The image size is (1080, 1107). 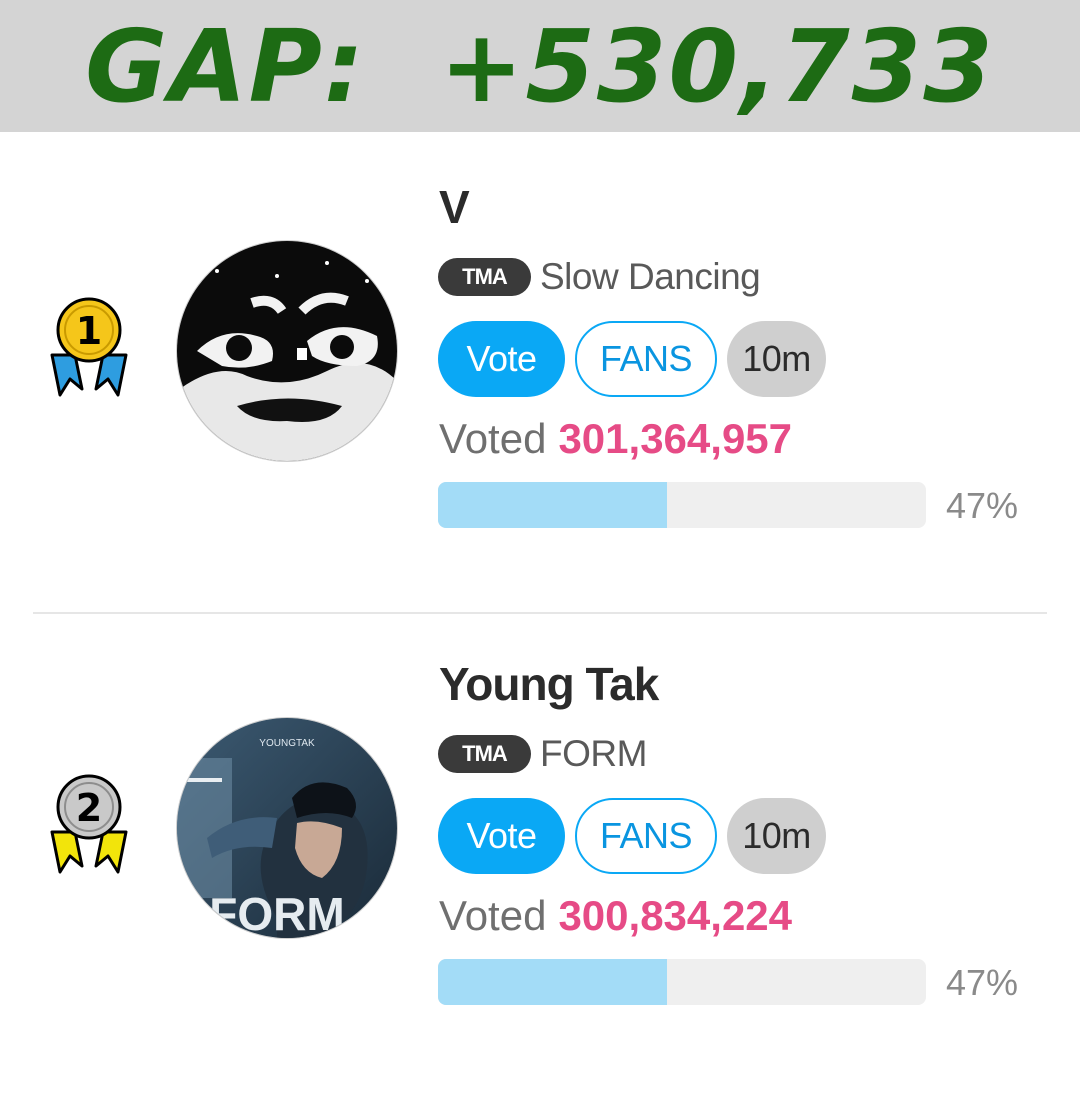 What do you see at coordinates (675, 915) in the screenshot?
I see `votes-count: 300,834,224` at bounding box center [675, 915].